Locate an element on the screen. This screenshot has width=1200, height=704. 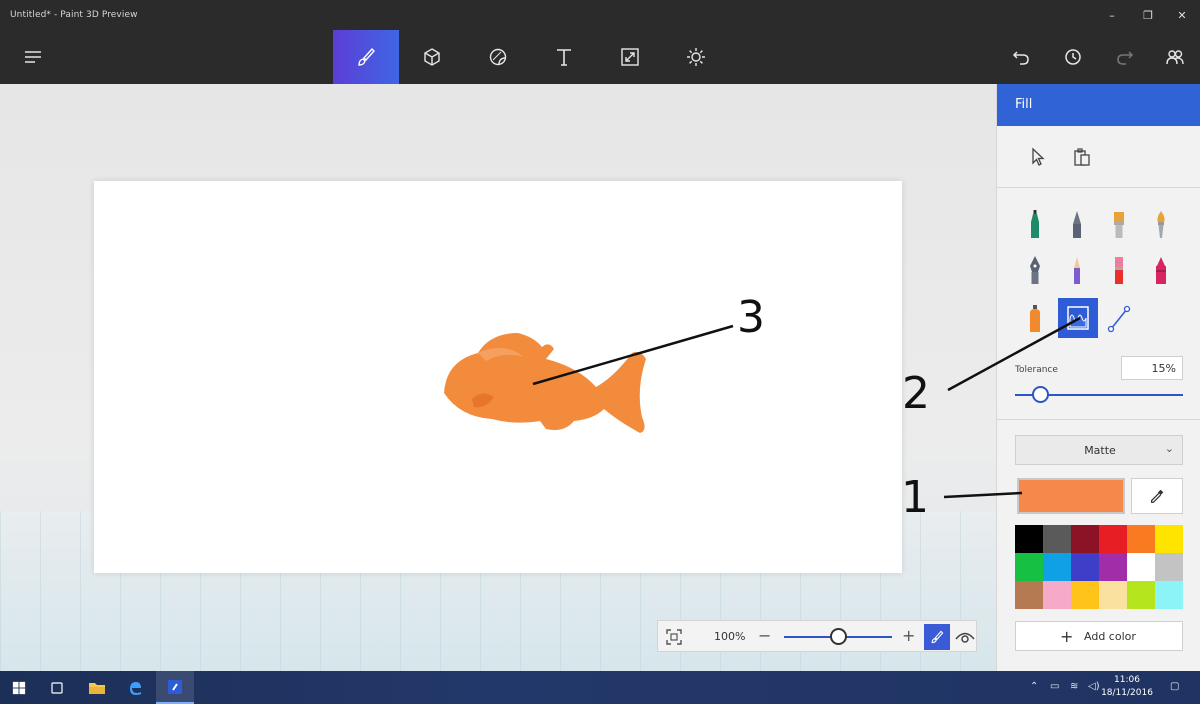
remix-community-button is located at coordinates (1175, 57).